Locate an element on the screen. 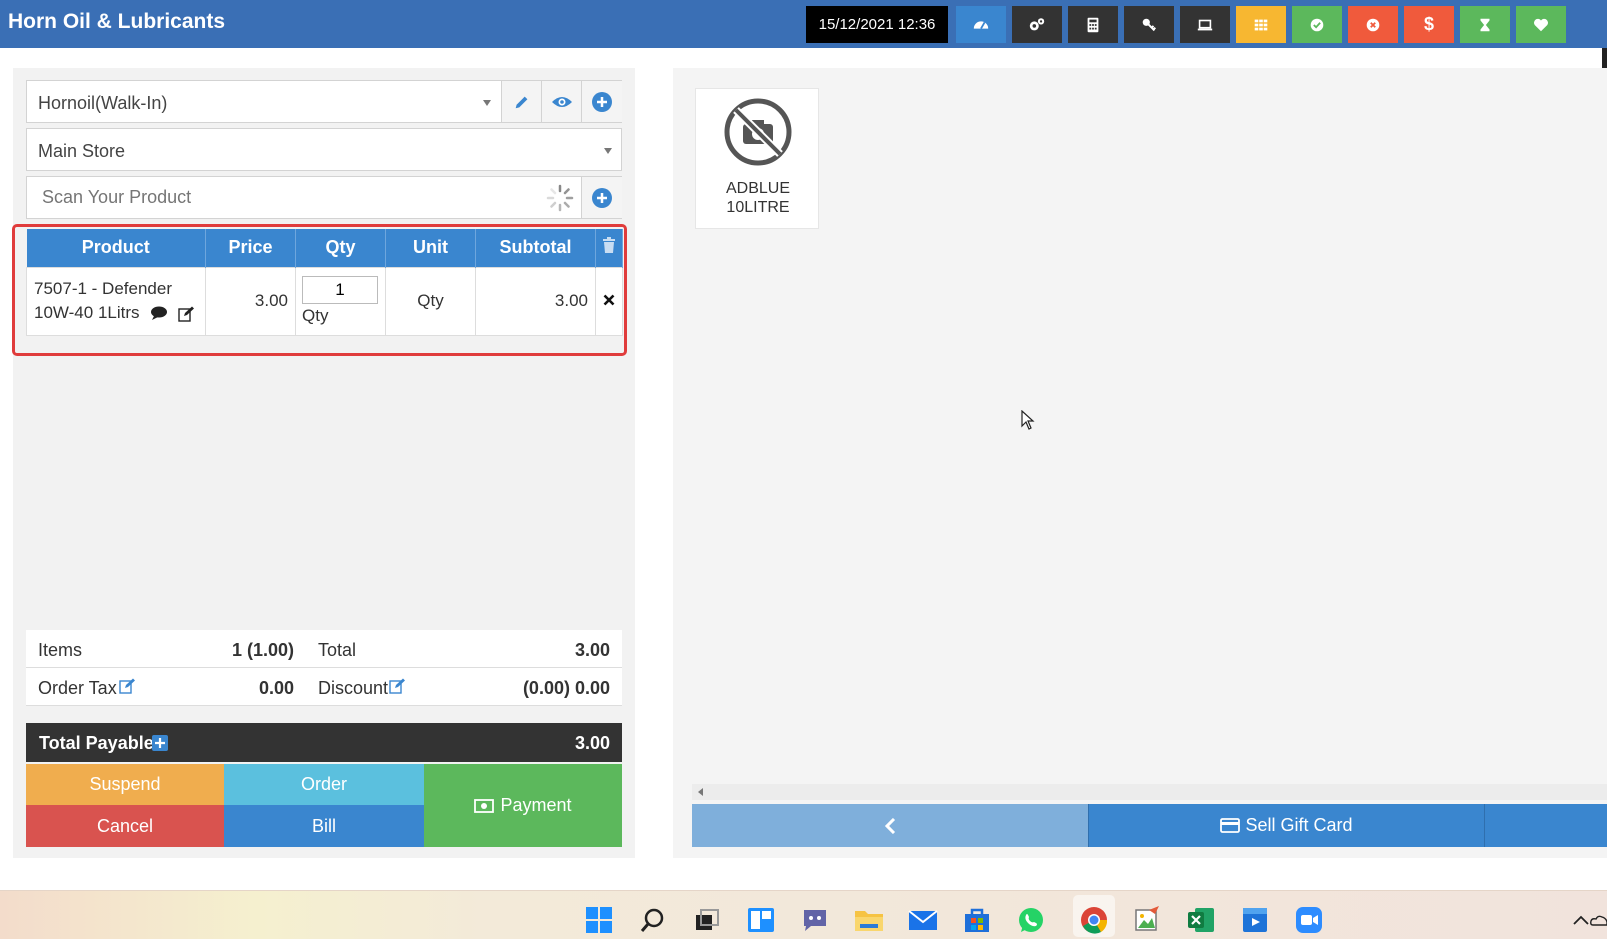 The image size is (1607, 939). product-search is located at coordinates (324, 197).